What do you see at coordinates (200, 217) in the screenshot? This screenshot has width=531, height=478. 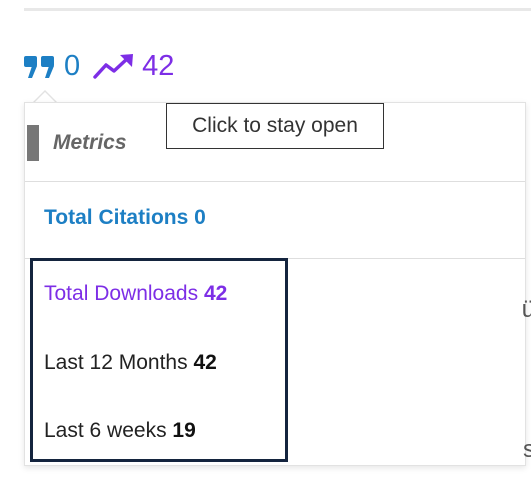 I see `total-citations-value: 0` at bounding box center [200, 217].